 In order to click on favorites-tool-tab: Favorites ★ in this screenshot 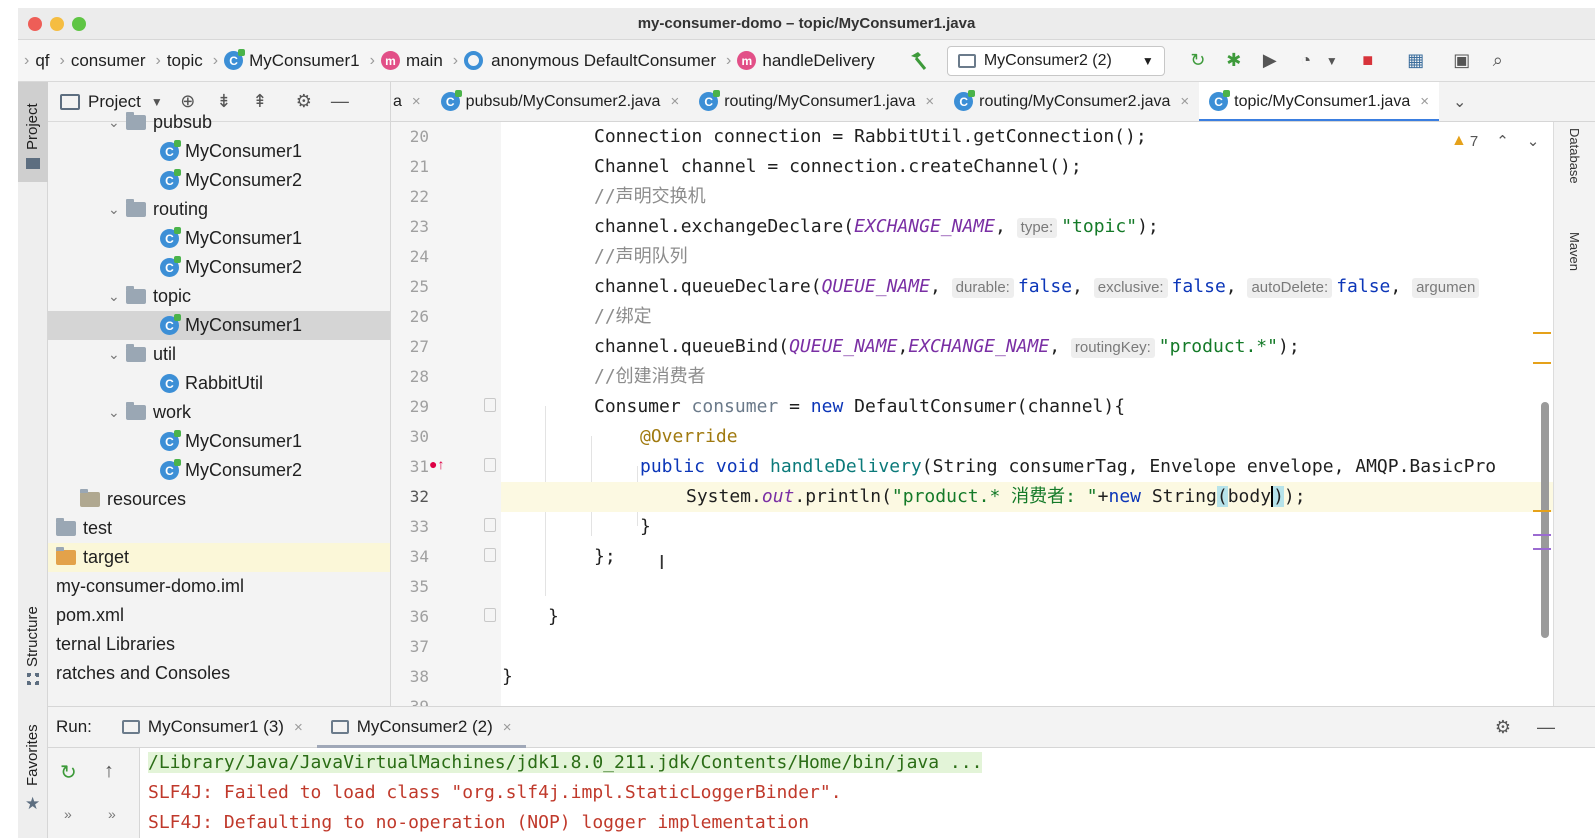, I will do `click(33, 762)`.